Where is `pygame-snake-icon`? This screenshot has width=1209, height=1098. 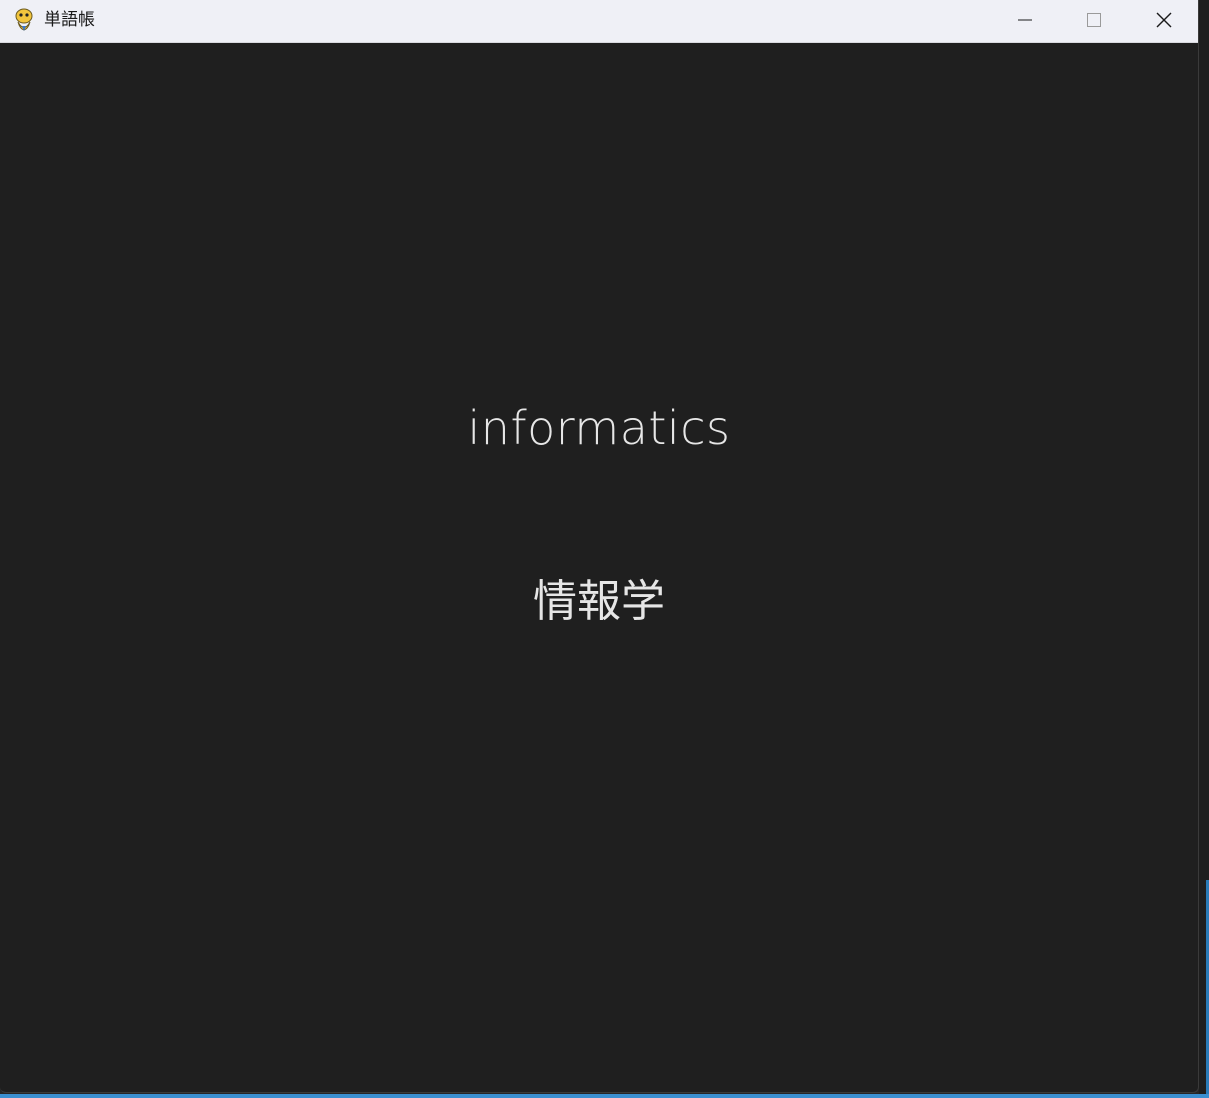 pygame-snake-icon is located at coordinates (24, 20).